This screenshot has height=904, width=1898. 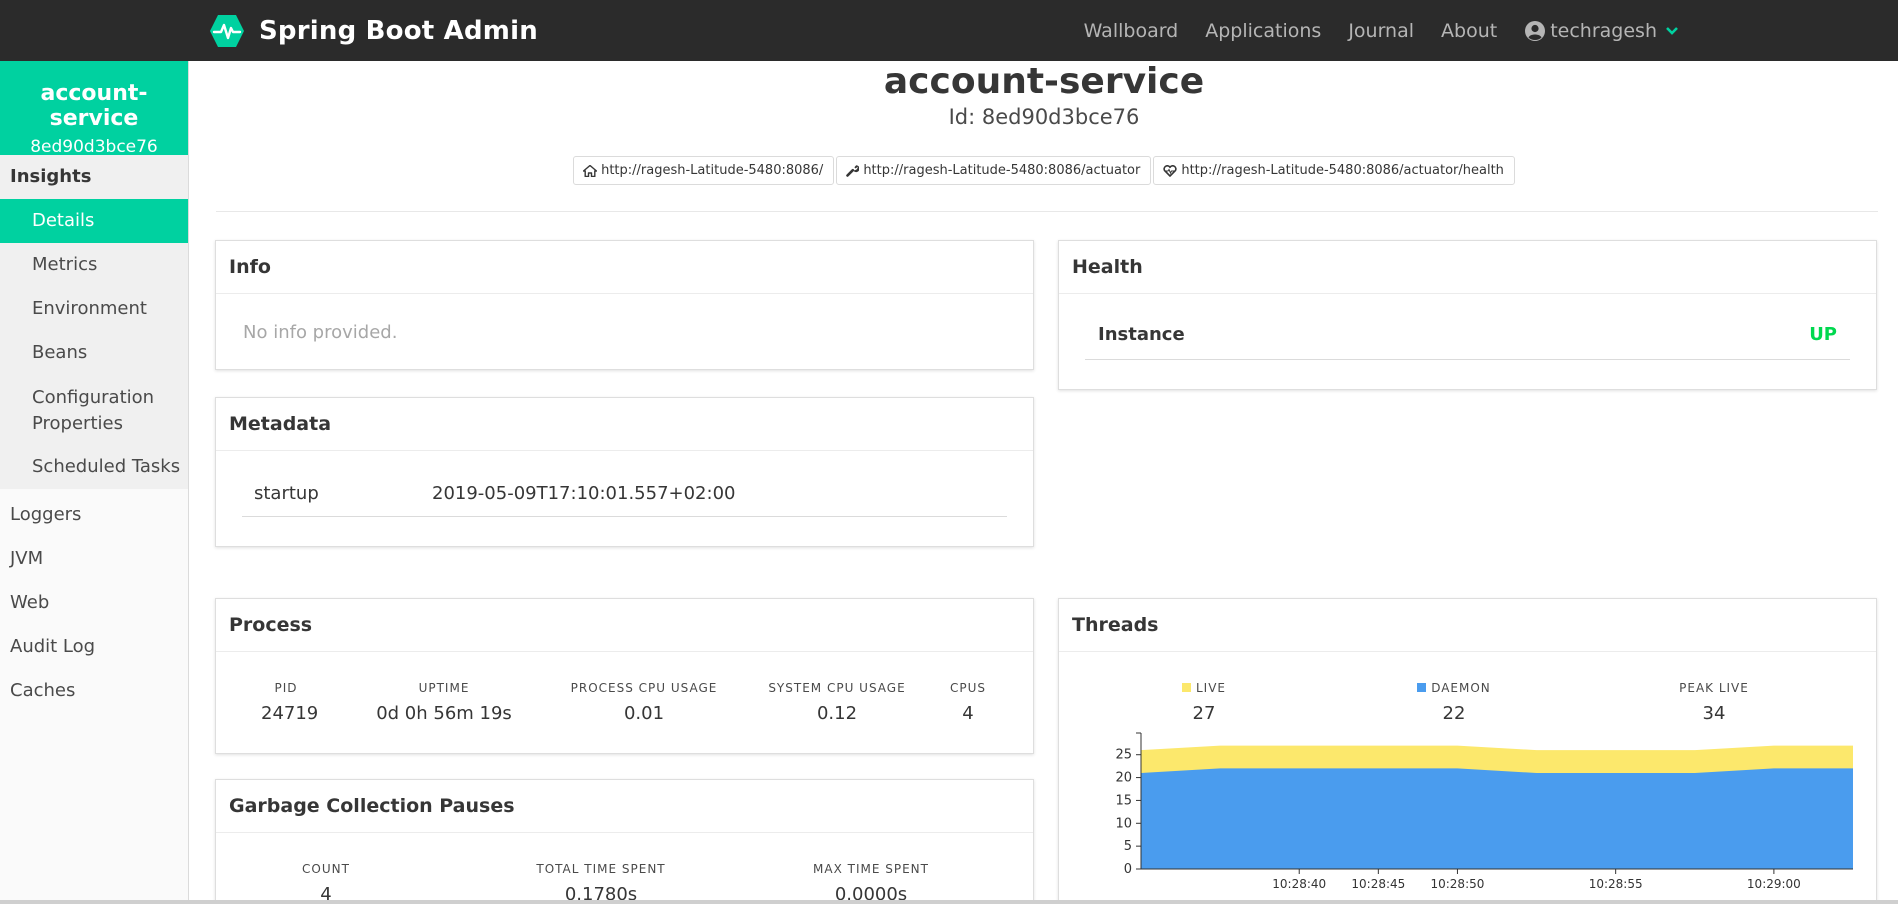 I want to click on page-title: account-service, so click(x=1044, y=81).